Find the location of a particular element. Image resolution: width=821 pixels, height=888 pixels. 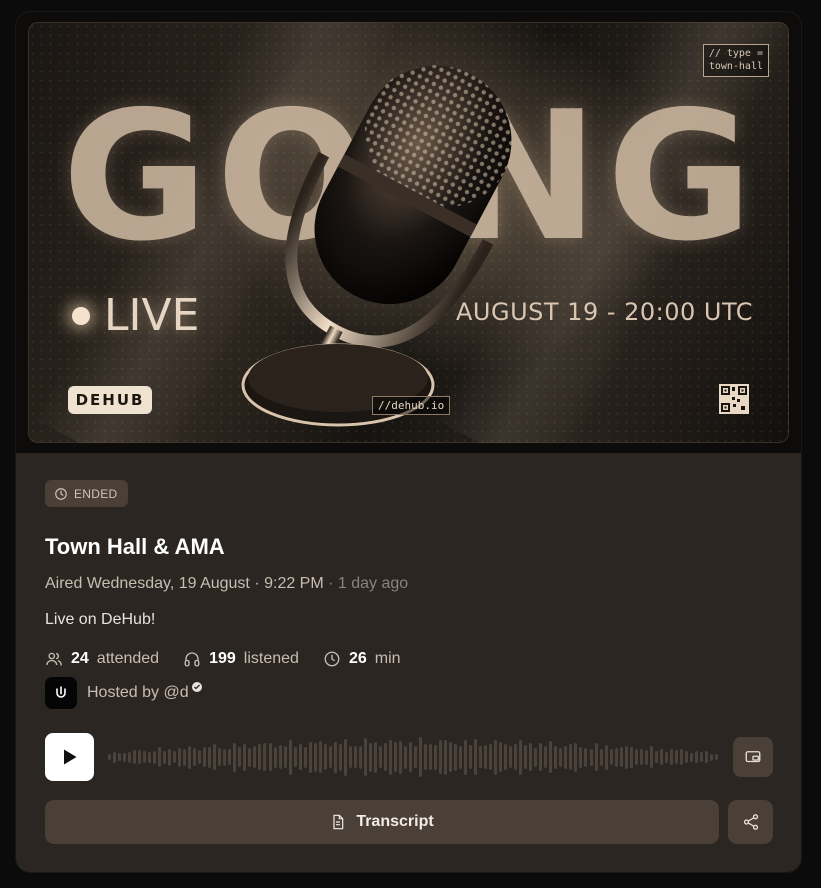

host-avatar is located at coordinates (61, 693).